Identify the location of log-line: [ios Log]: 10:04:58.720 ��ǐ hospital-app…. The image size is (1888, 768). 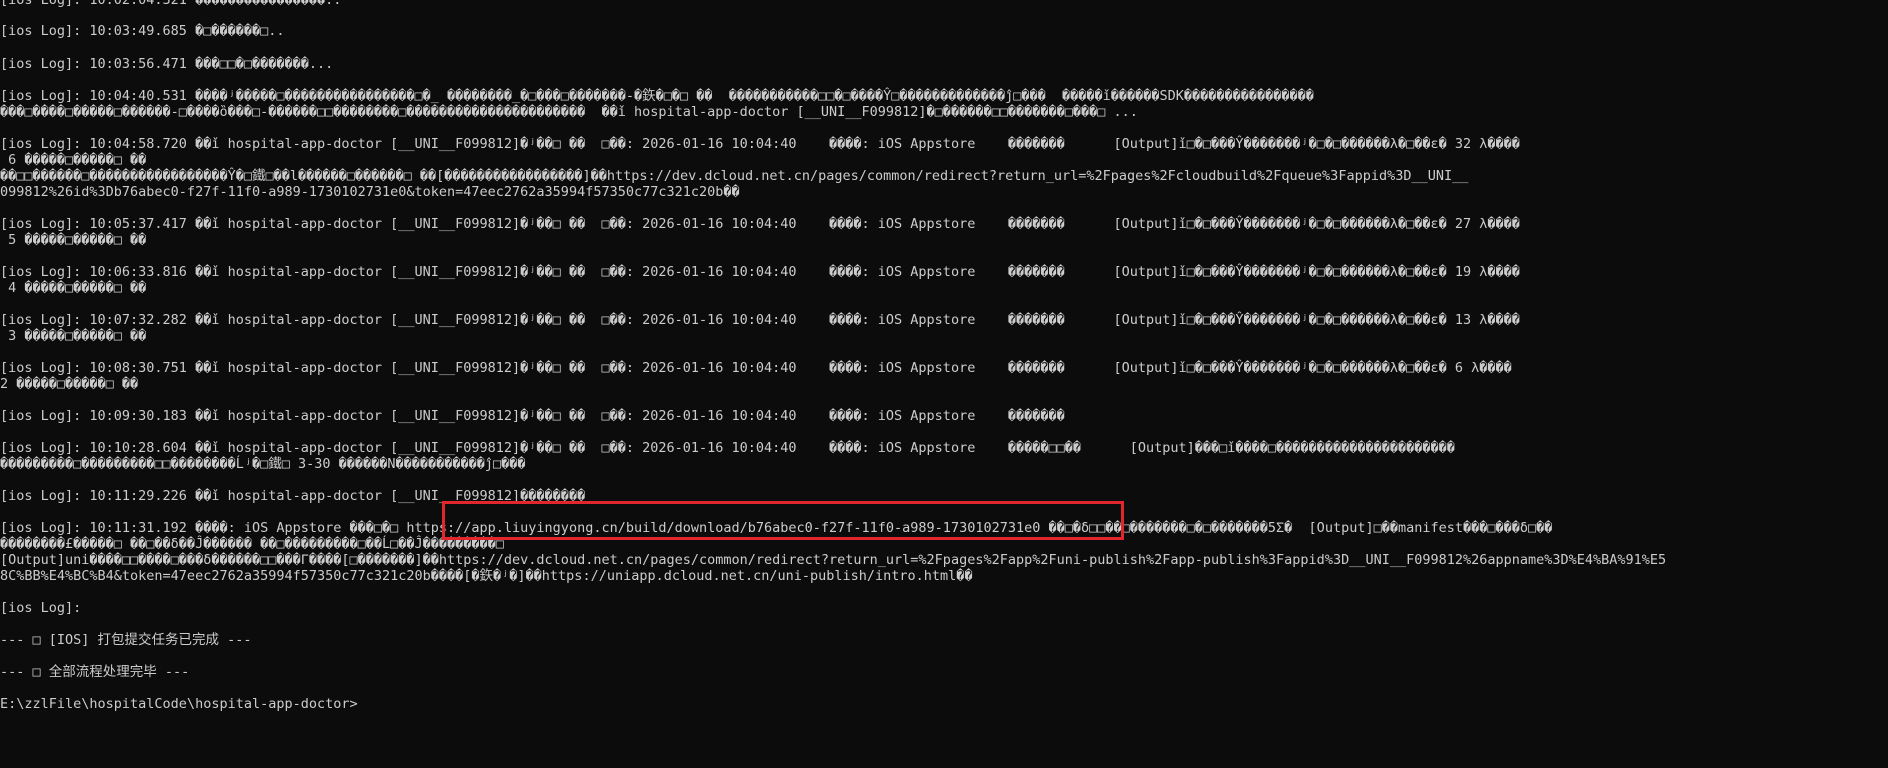
(760, 144).